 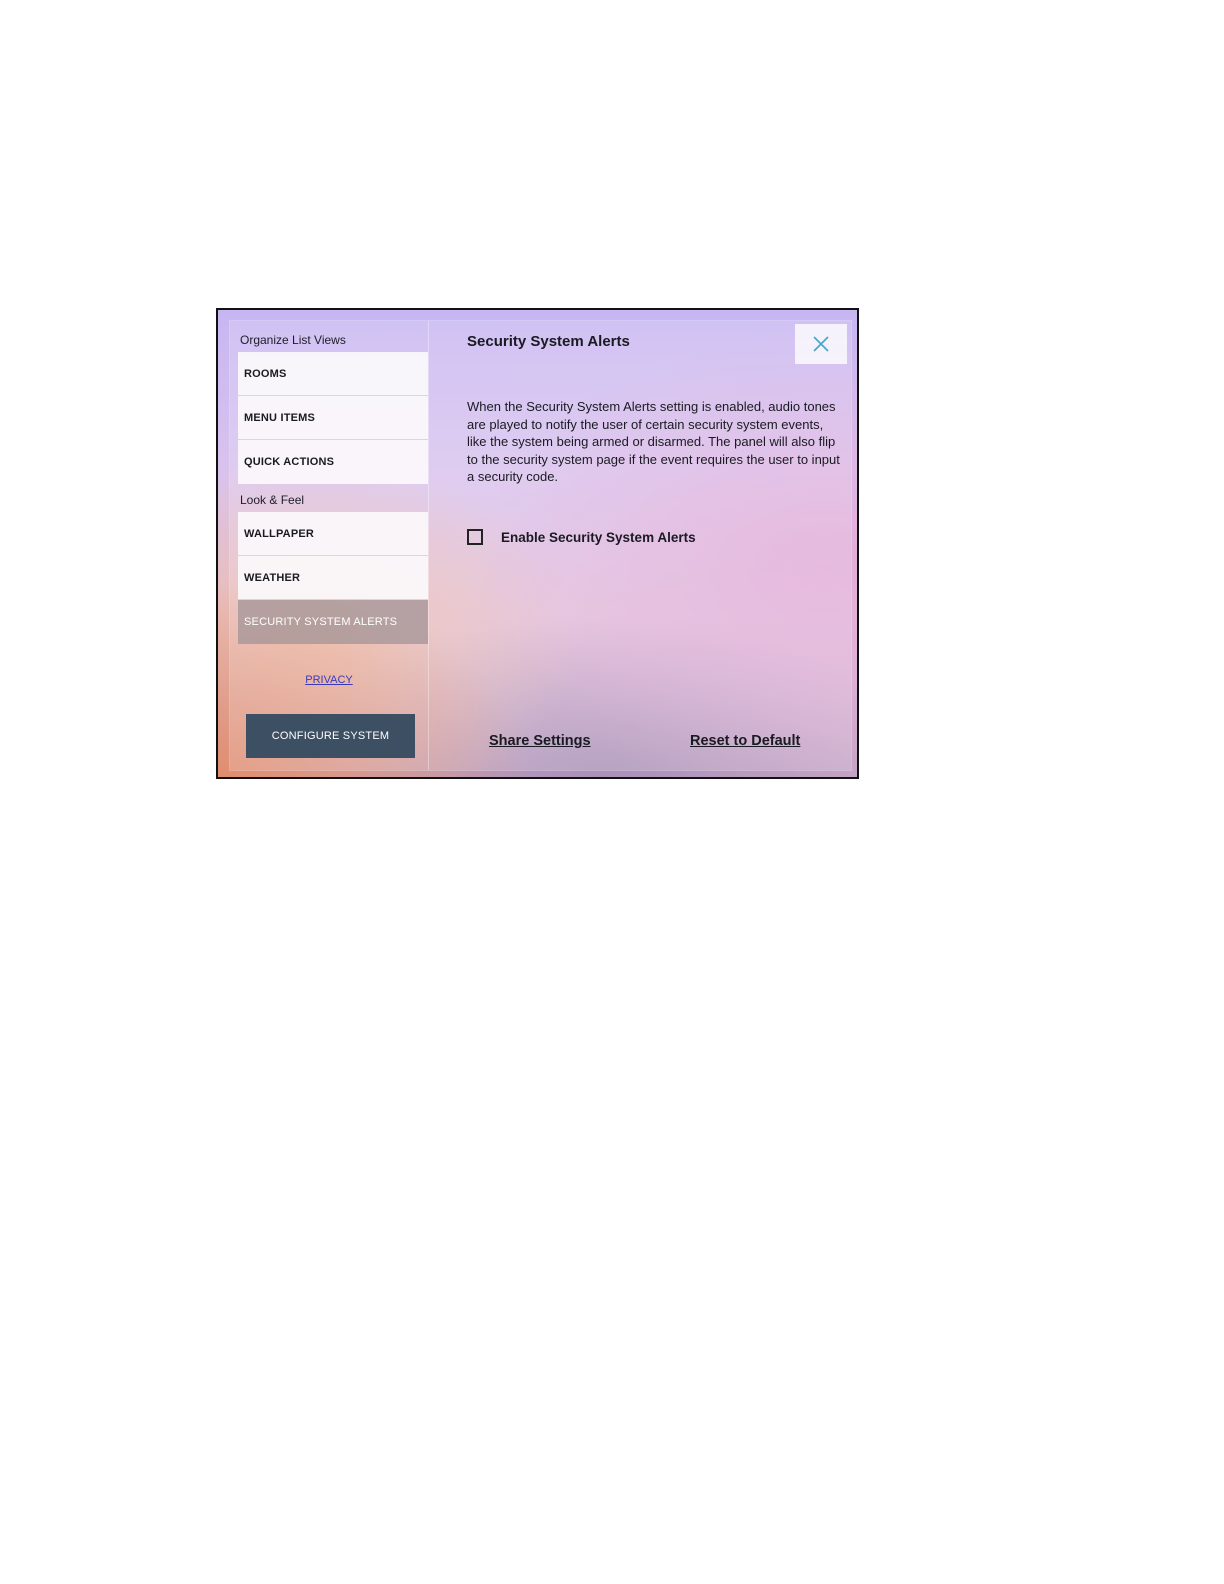 I want to click on close-icon, so click(x=821, y=344).